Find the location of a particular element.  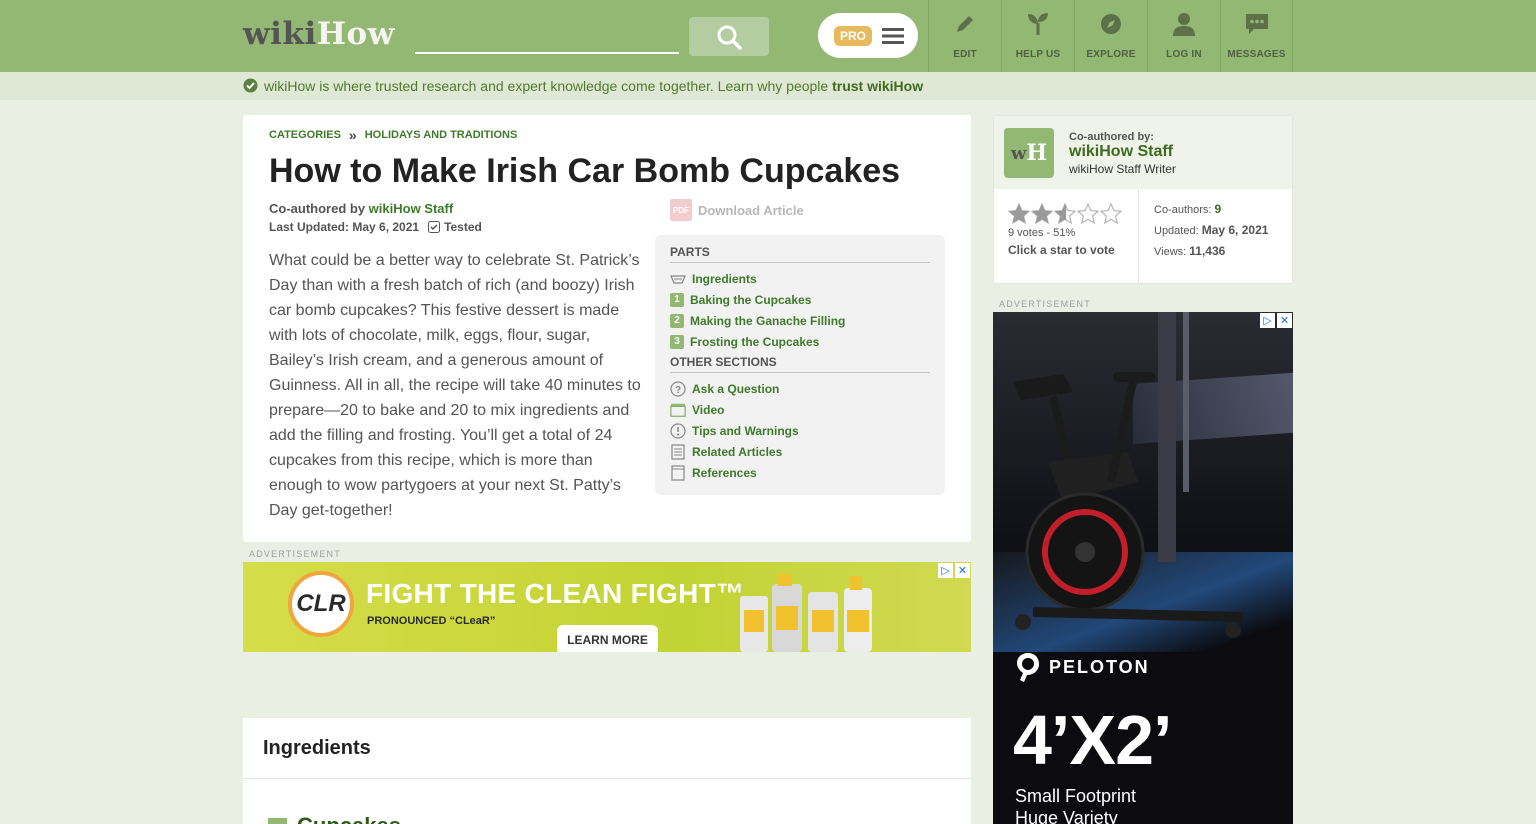

toc-references: References is located at coordinates (800, 472).